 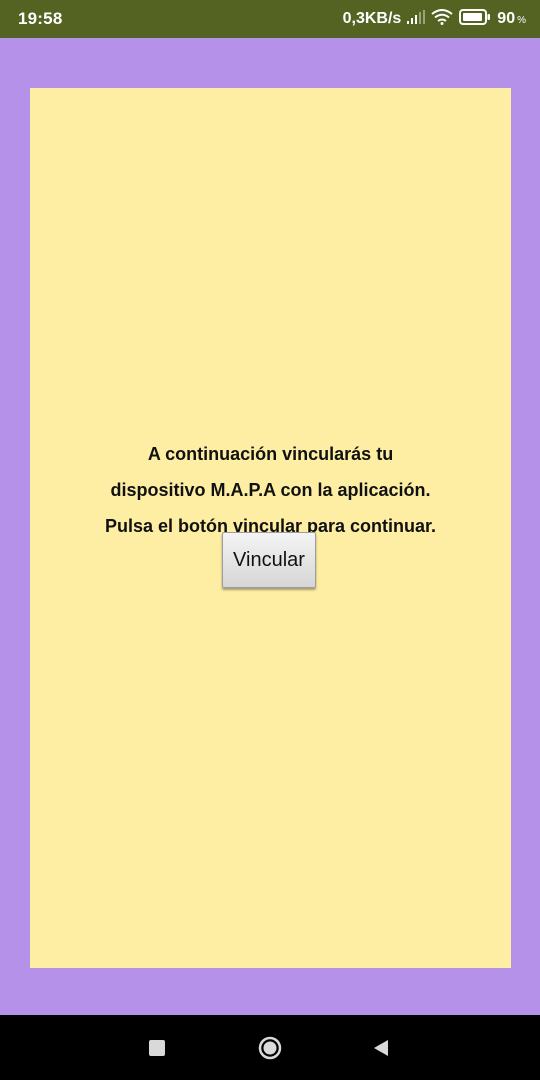 I want to click on navigation-bar, so click(x=270, y=1047).